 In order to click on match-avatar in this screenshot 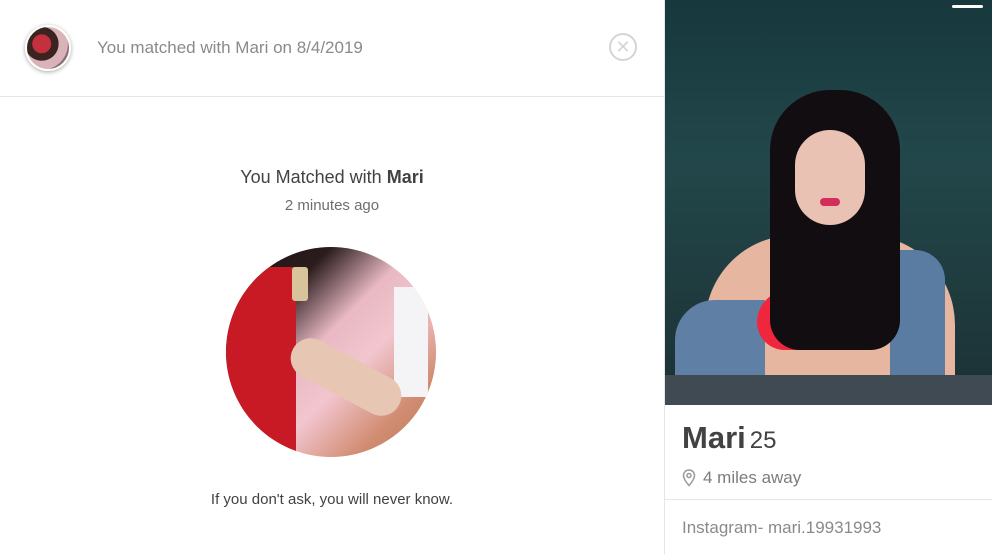, I will do `click(48, 48)`.